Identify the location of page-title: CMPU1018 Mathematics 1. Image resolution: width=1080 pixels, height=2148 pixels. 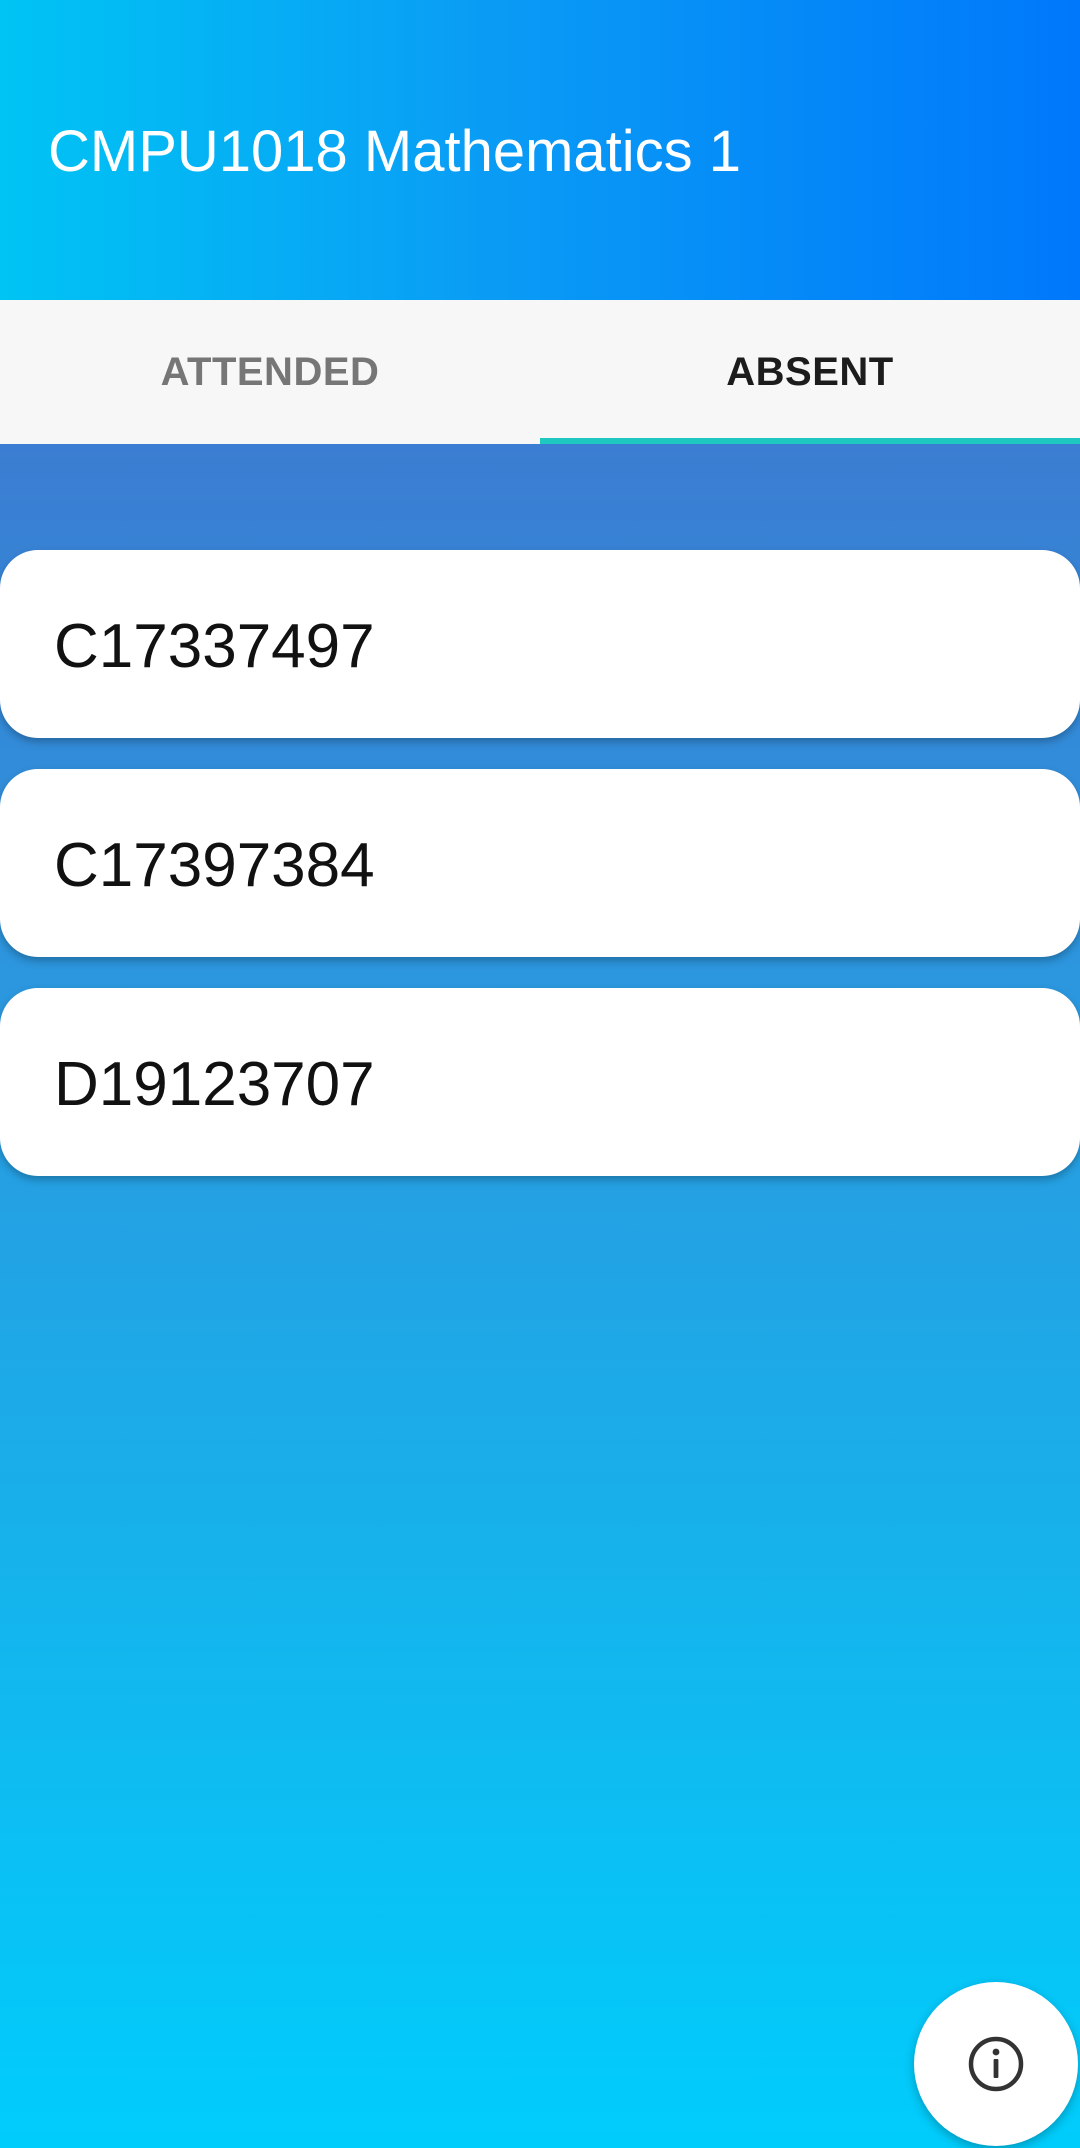
(395, 151).